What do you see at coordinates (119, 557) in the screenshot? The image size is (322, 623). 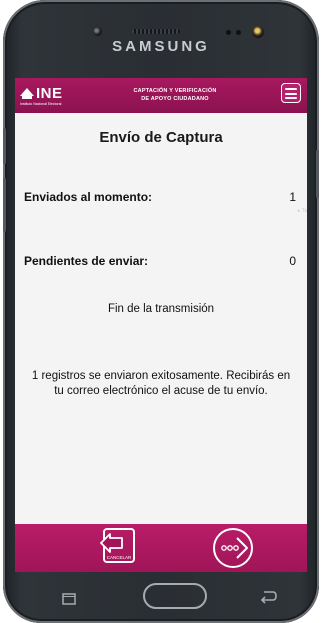 I see `cancel-label: CANCELAR` at bounding box center [119, 557].